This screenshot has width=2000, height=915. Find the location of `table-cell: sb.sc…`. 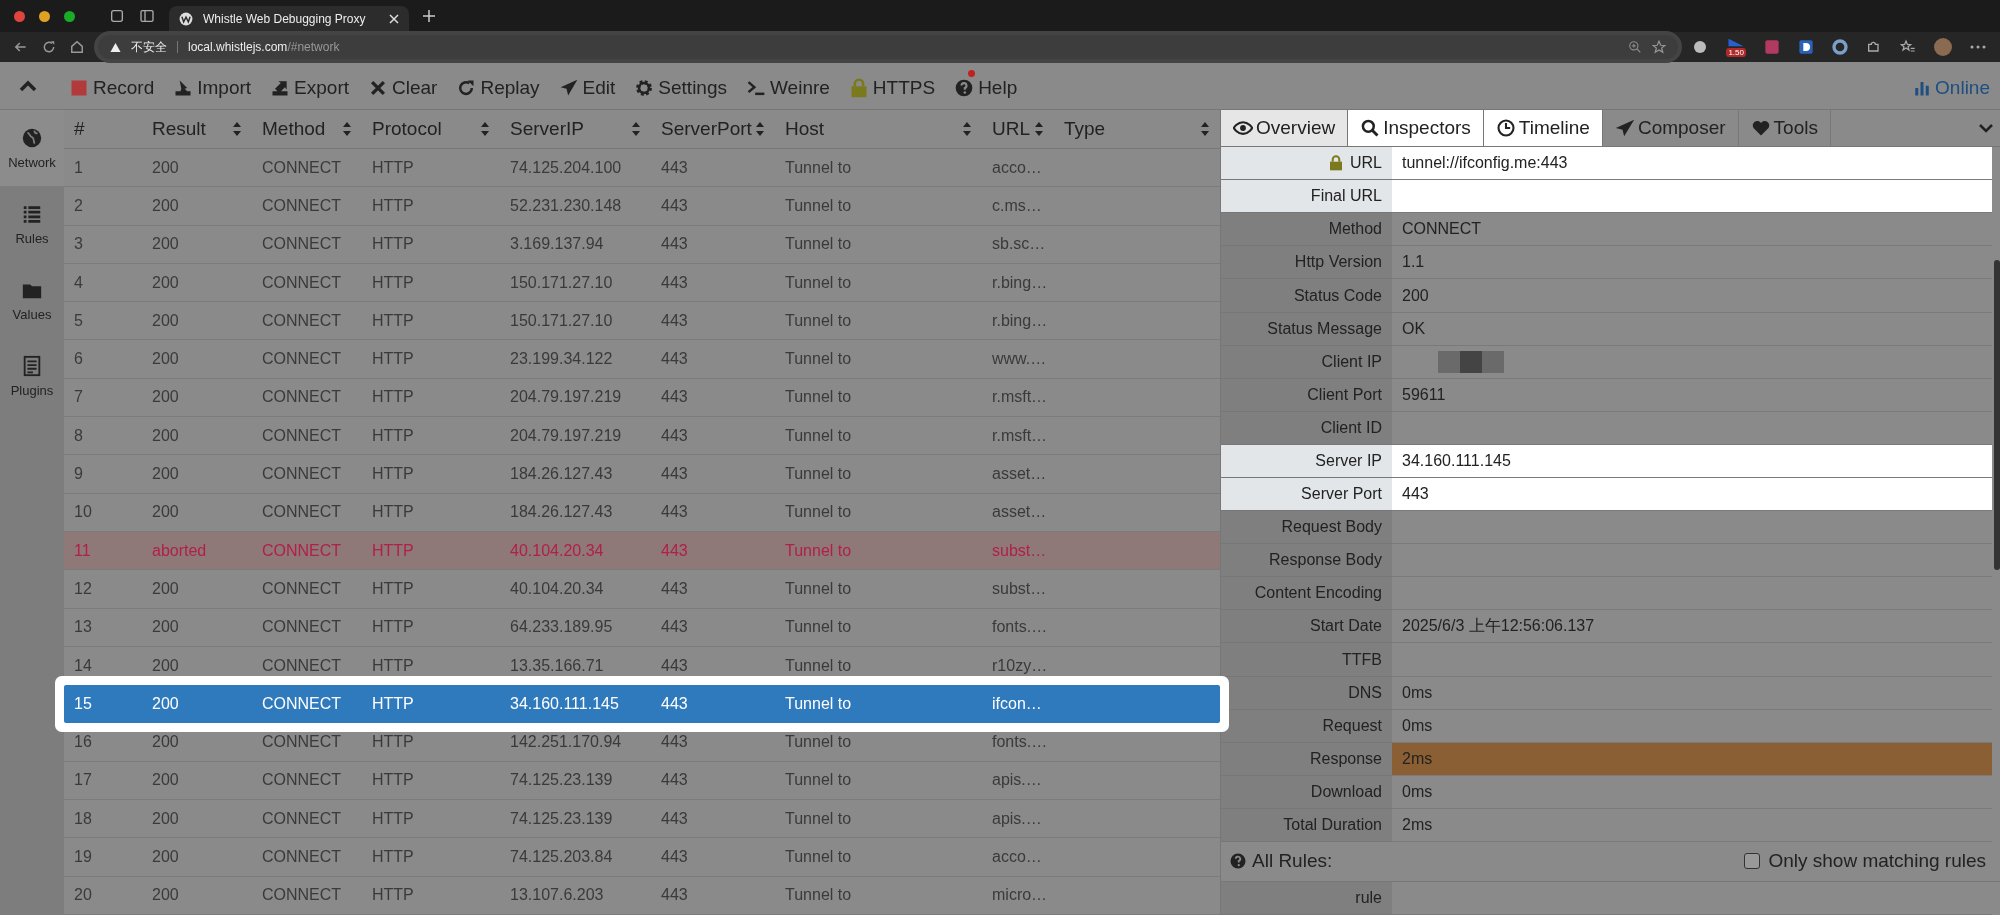

table-cell: sb.sc… is located at coordinates (1018, 244).